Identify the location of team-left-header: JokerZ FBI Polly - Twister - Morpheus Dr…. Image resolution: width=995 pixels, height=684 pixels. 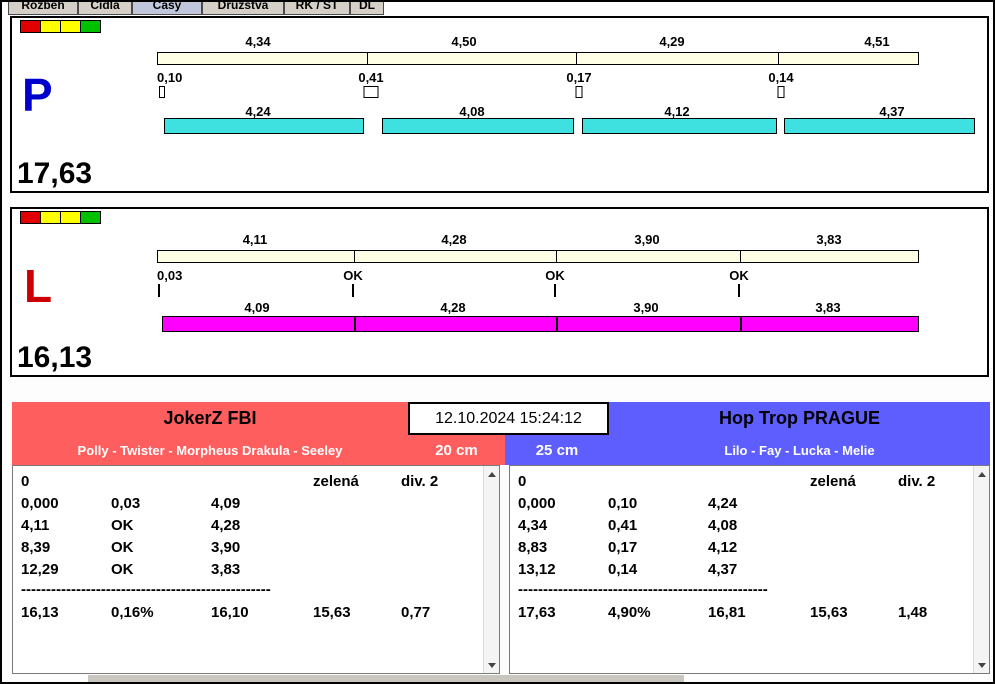
(210, 433).